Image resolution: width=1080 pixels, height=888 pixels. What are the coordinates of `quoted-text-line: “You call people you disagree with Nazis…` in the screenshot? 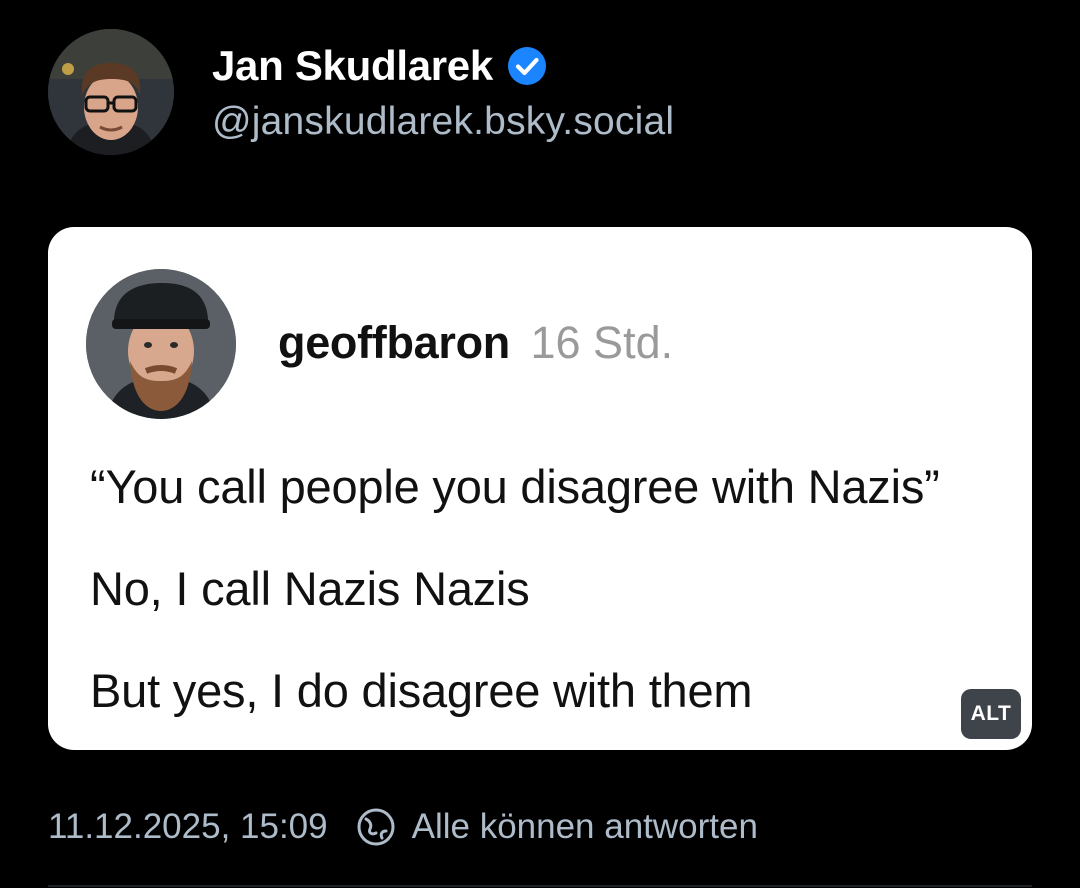 It's located at (515, 486).